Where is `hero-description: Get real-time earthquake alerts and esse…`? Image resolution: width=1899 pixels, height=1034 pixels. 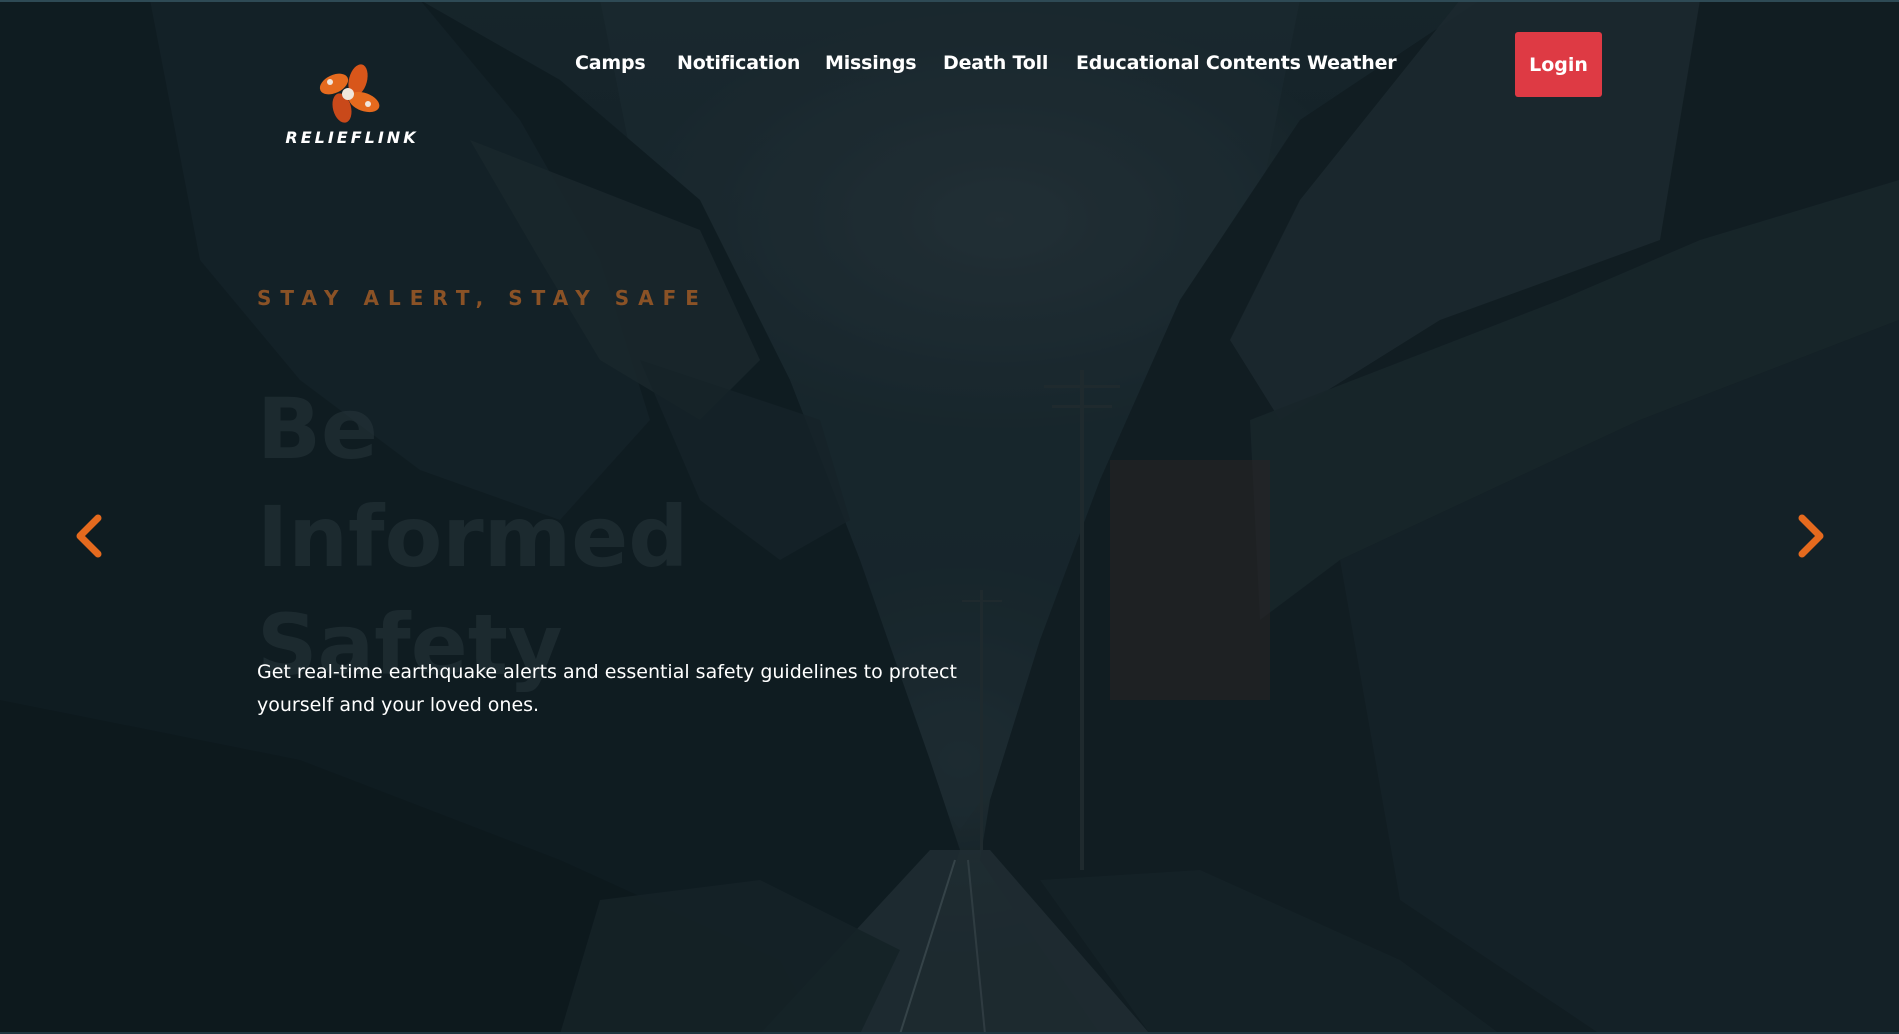
hero-description: Get real-time earthquake alerts and esse… is located at coordinates (607, 688).